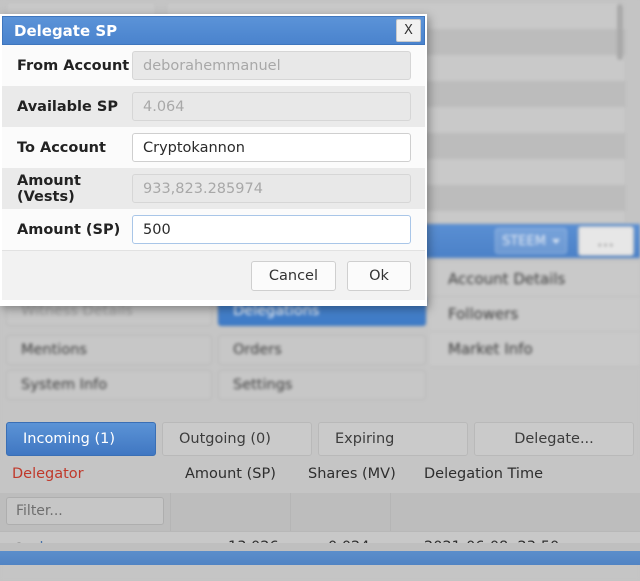 This screenshot has width=640, height=581. Describe the element at coordinates (164, 106) in the screenshot. I see `available-sp-value: 4.064` at that location.